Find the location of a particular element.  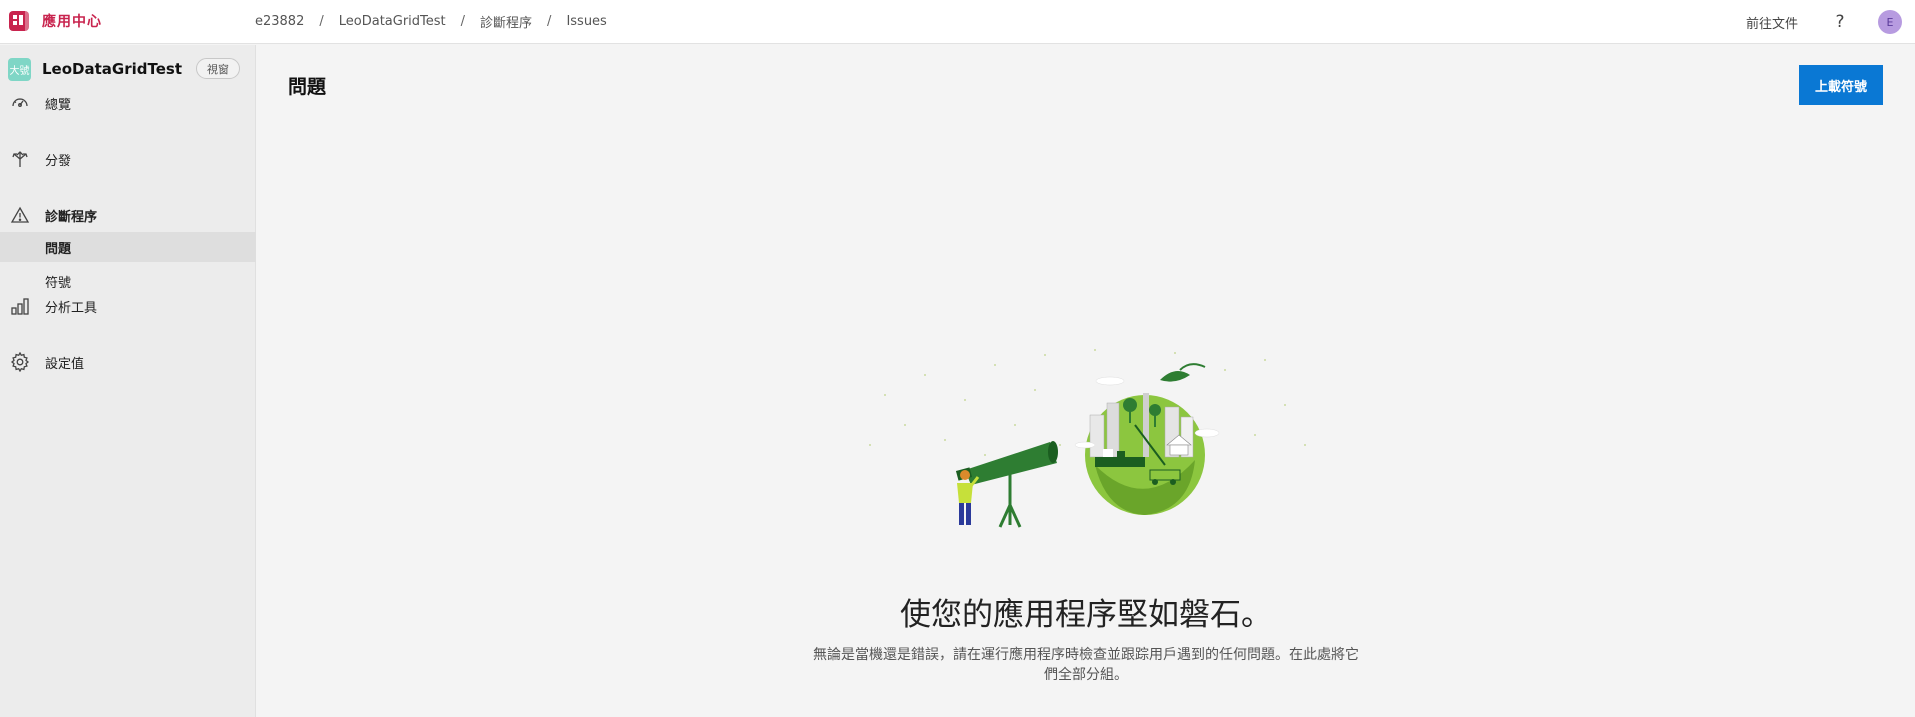

help-icon: ? is located at coordinates (1840, 22).